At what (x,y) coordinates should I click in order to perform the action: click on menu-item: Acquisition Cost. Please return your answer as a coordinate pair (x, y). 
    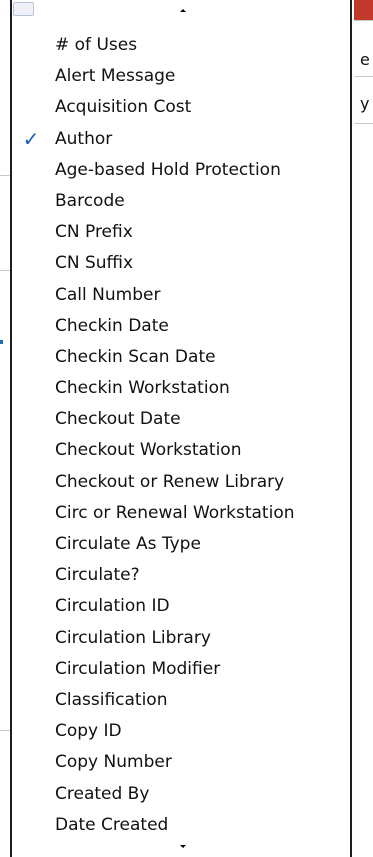
    Looking at the image, I should click on (181, 107).